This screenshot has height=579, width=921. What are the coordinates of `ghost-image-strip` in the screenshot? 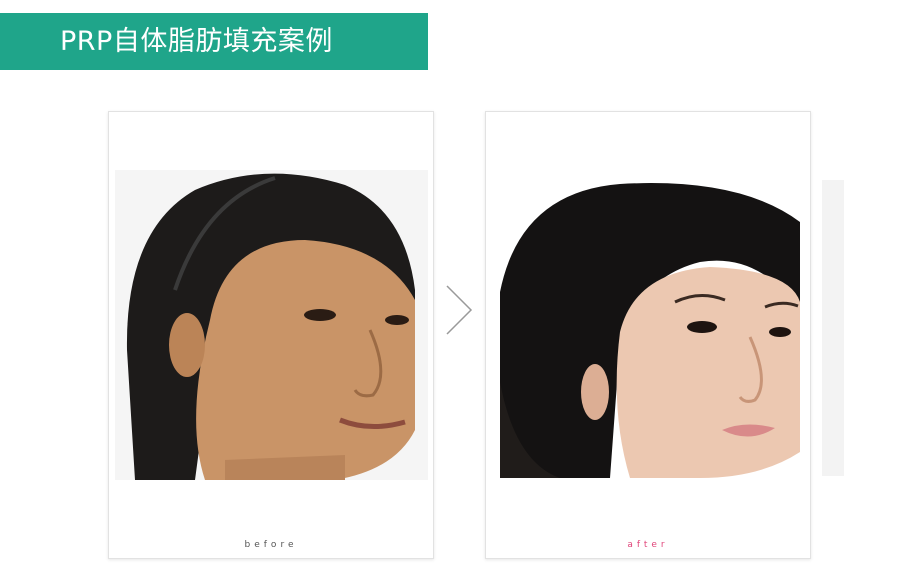 It's located at (833, 328).